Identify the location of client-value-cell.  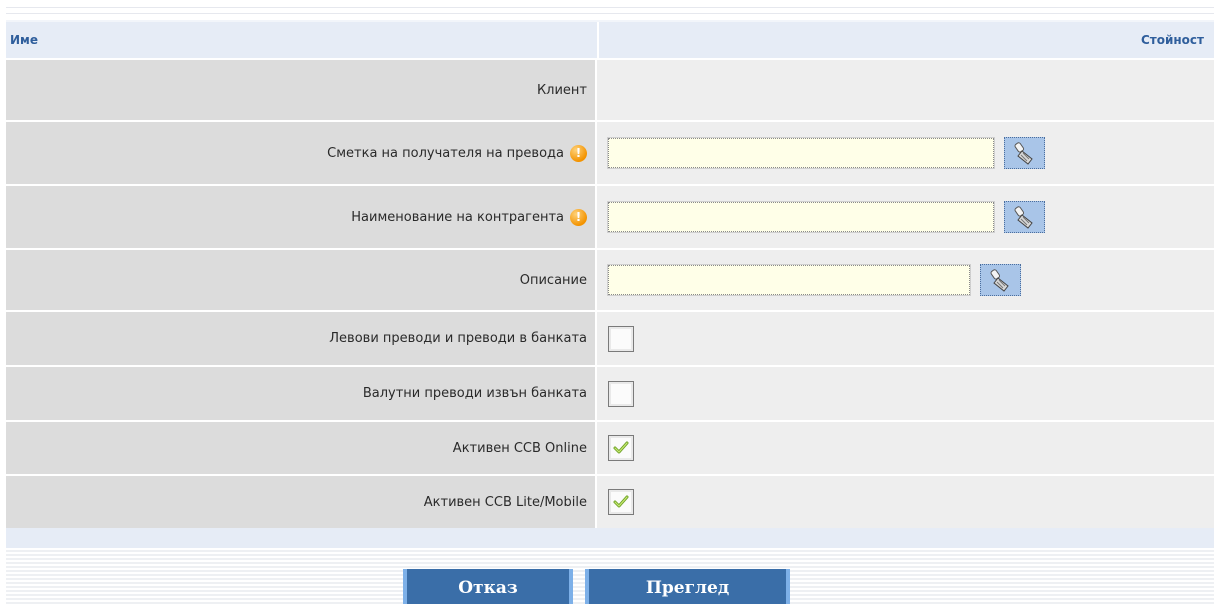
(904, 90).